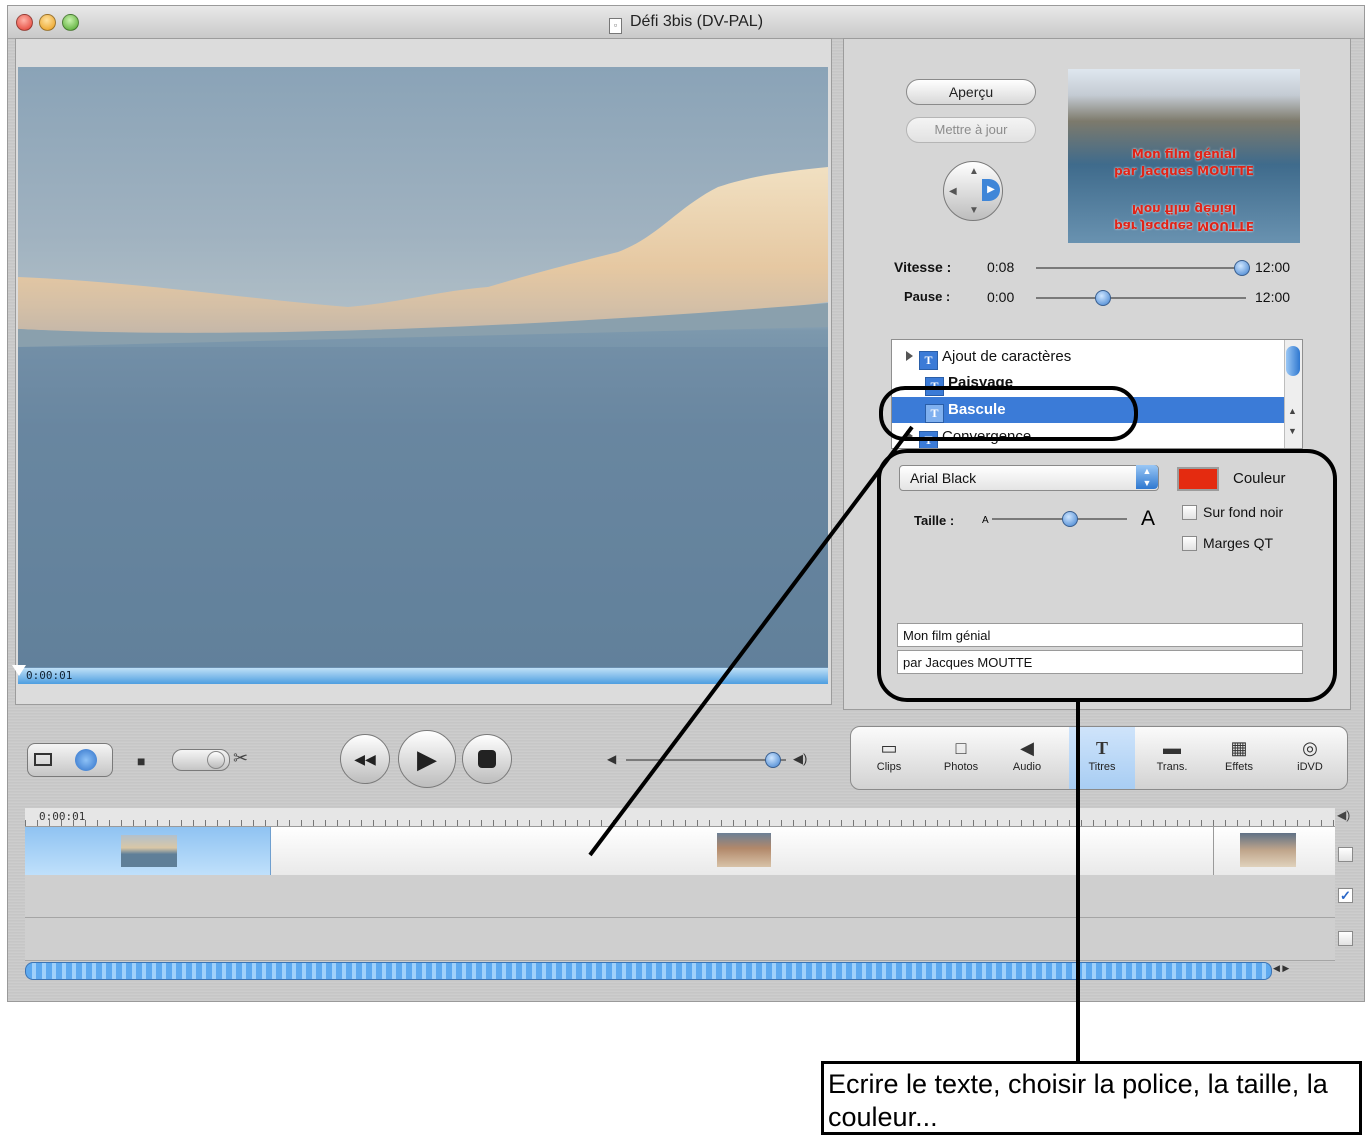 This screenshot has width=1370, height=1135. What do you see at coordinates (1008, 413) in the screenshot?
I see `highlight-ellipse` at bounding box center [1008, 413].